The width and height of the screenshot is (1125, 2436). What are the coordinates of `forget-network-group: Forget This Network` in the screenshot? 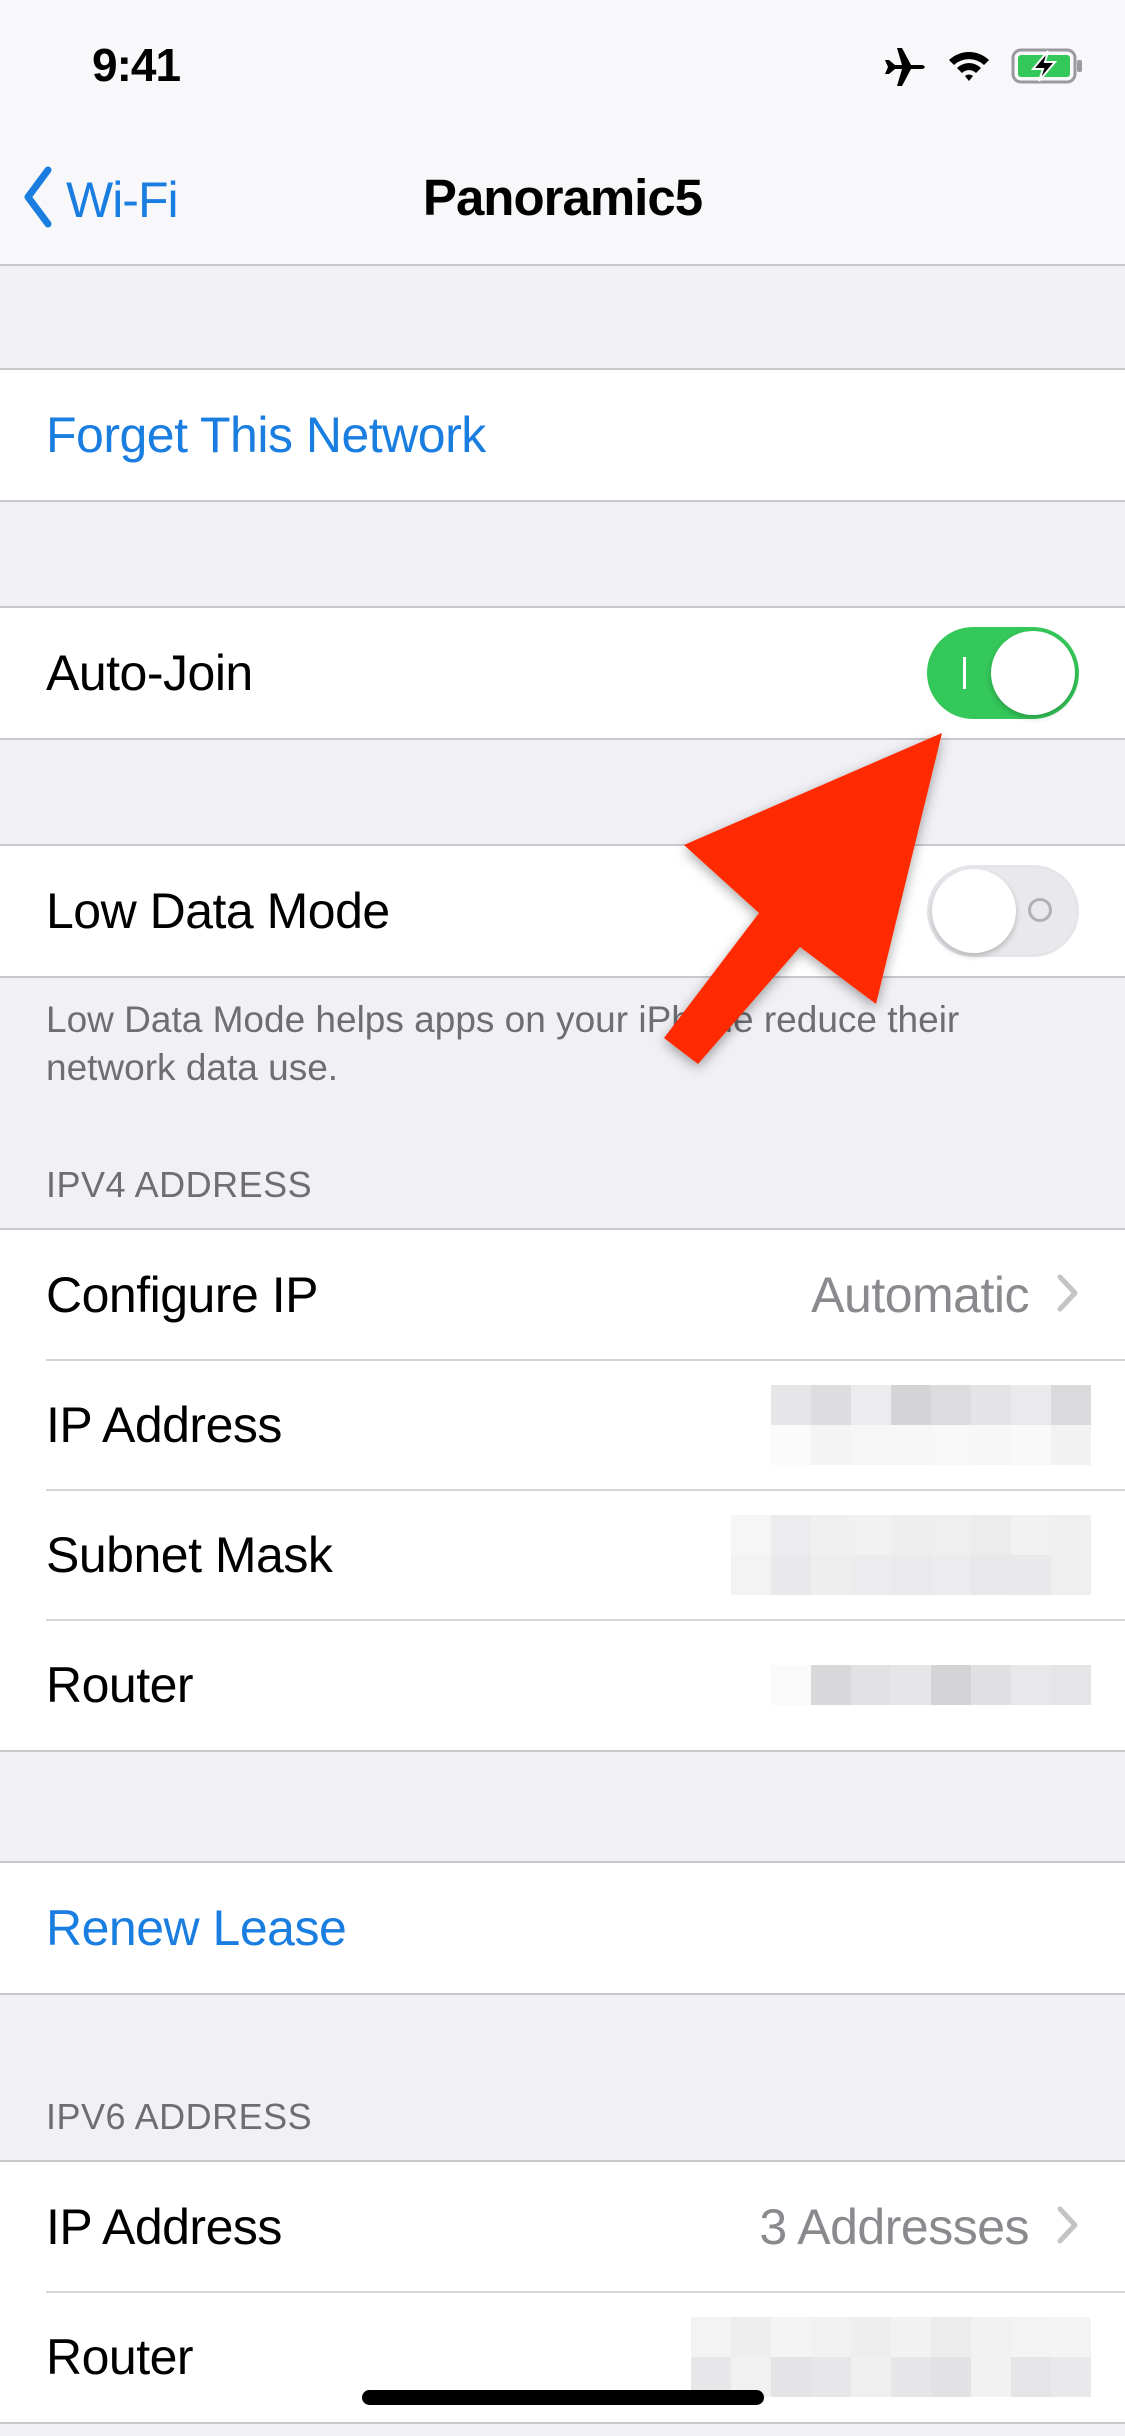 It's located at (562, 435).